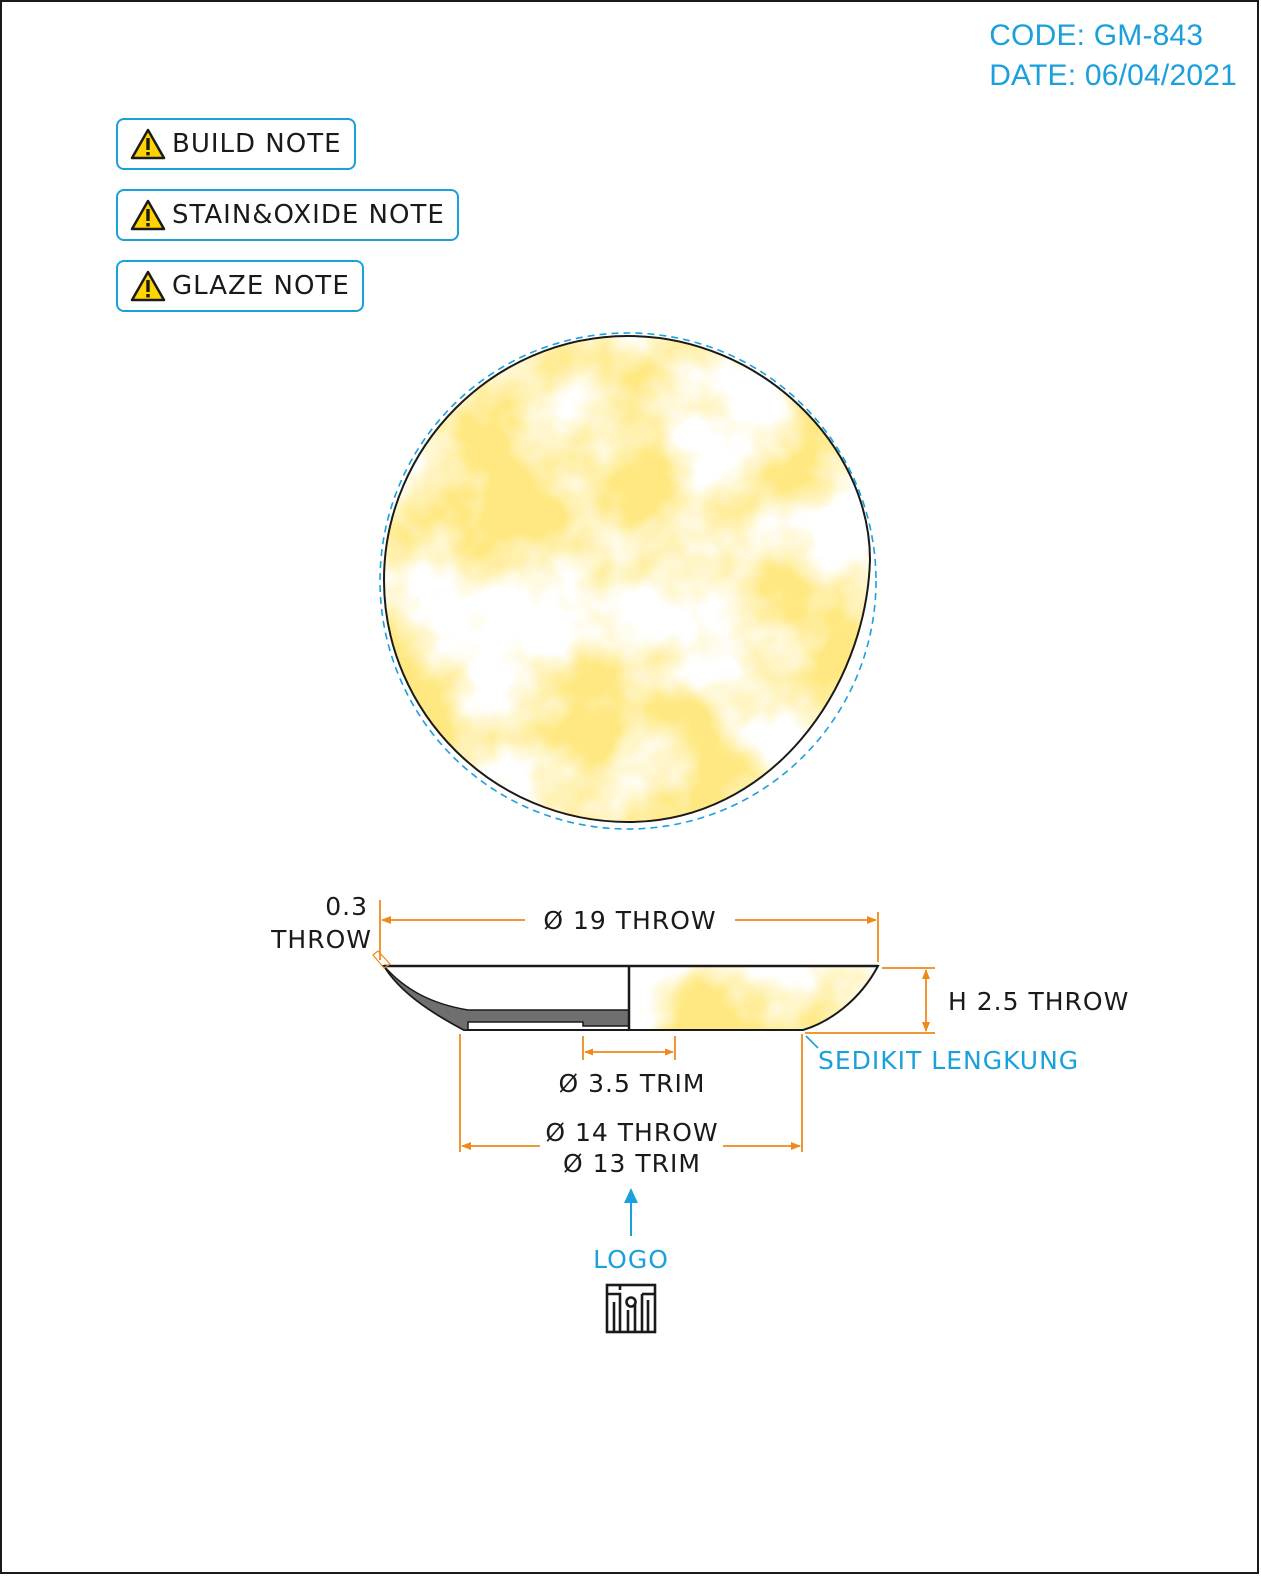  I want to click on plate-top-view, so click(628, 581).